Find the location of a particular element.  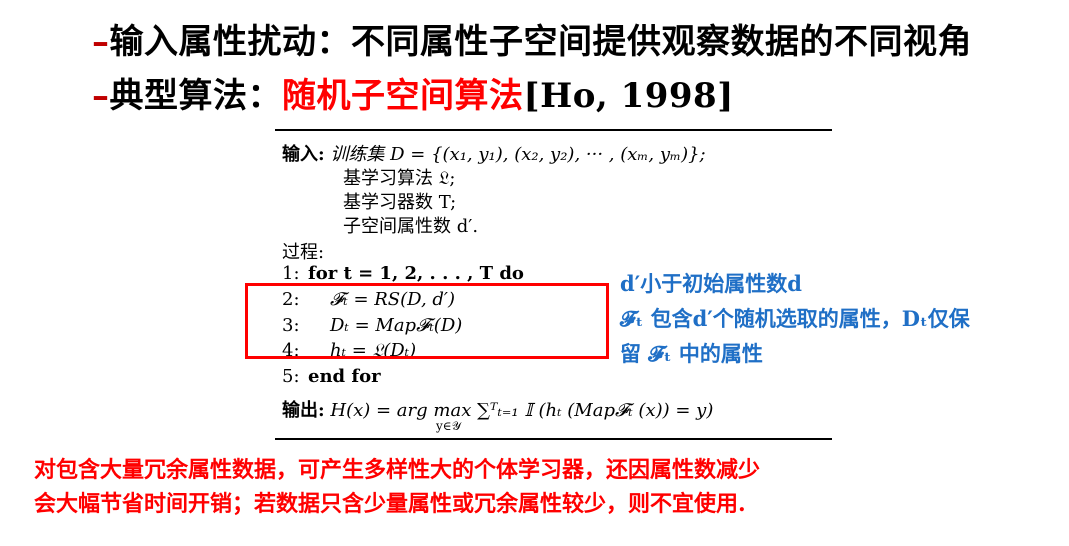

algorithm-input-line-3: 基学习器数 T; is located at coordinates (399, 201).